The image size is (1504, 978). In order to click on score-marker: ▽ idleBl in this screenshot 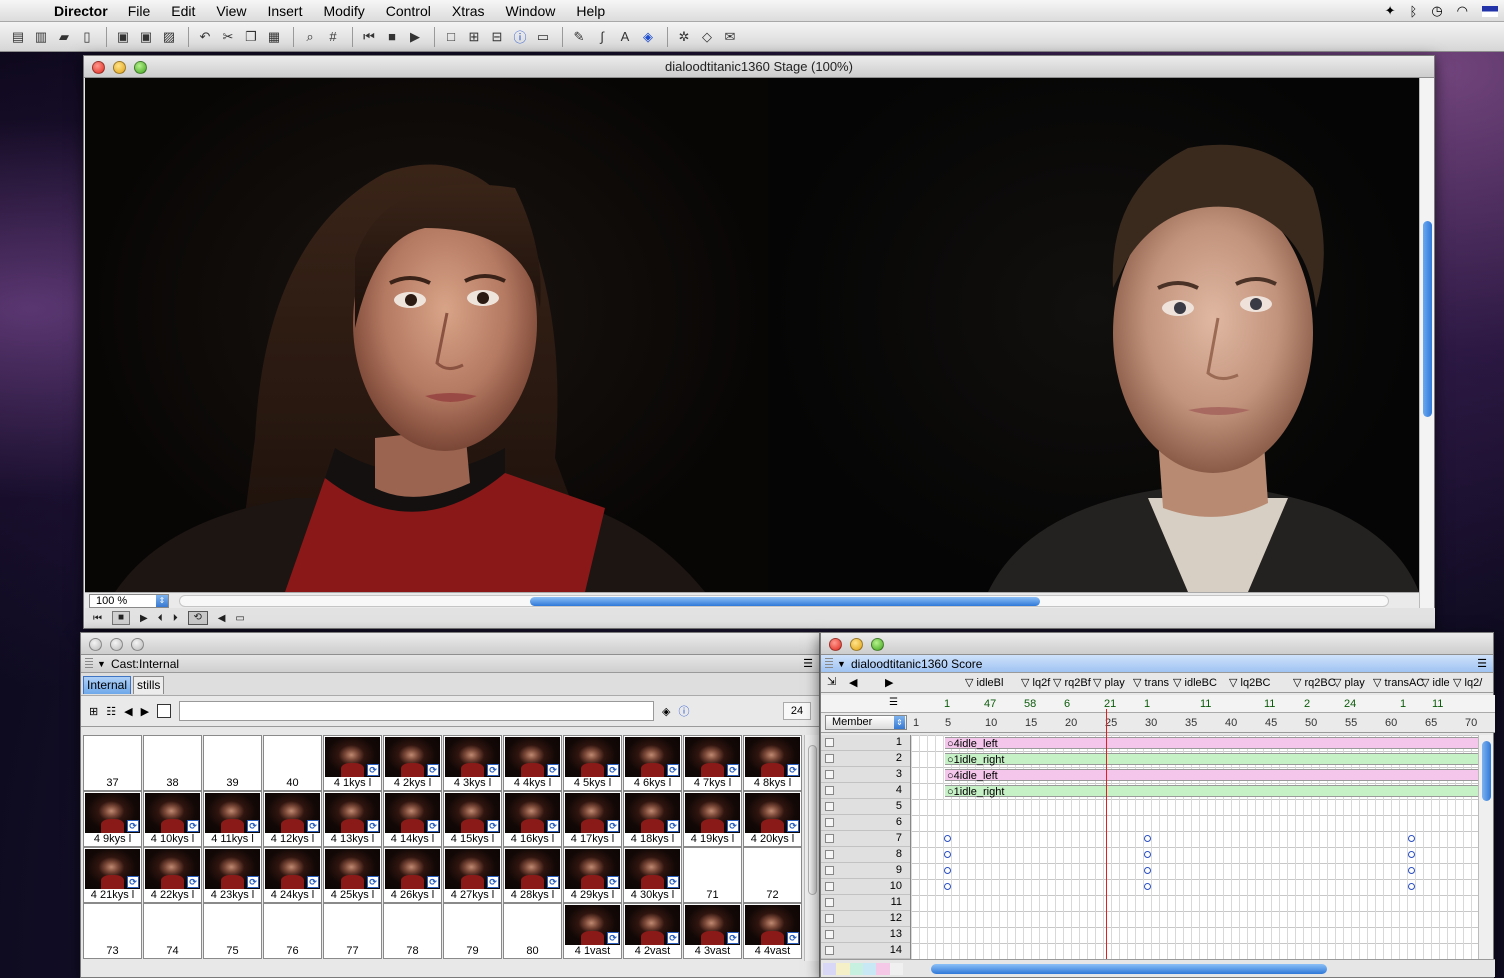, I will do `click(984, 682)`.